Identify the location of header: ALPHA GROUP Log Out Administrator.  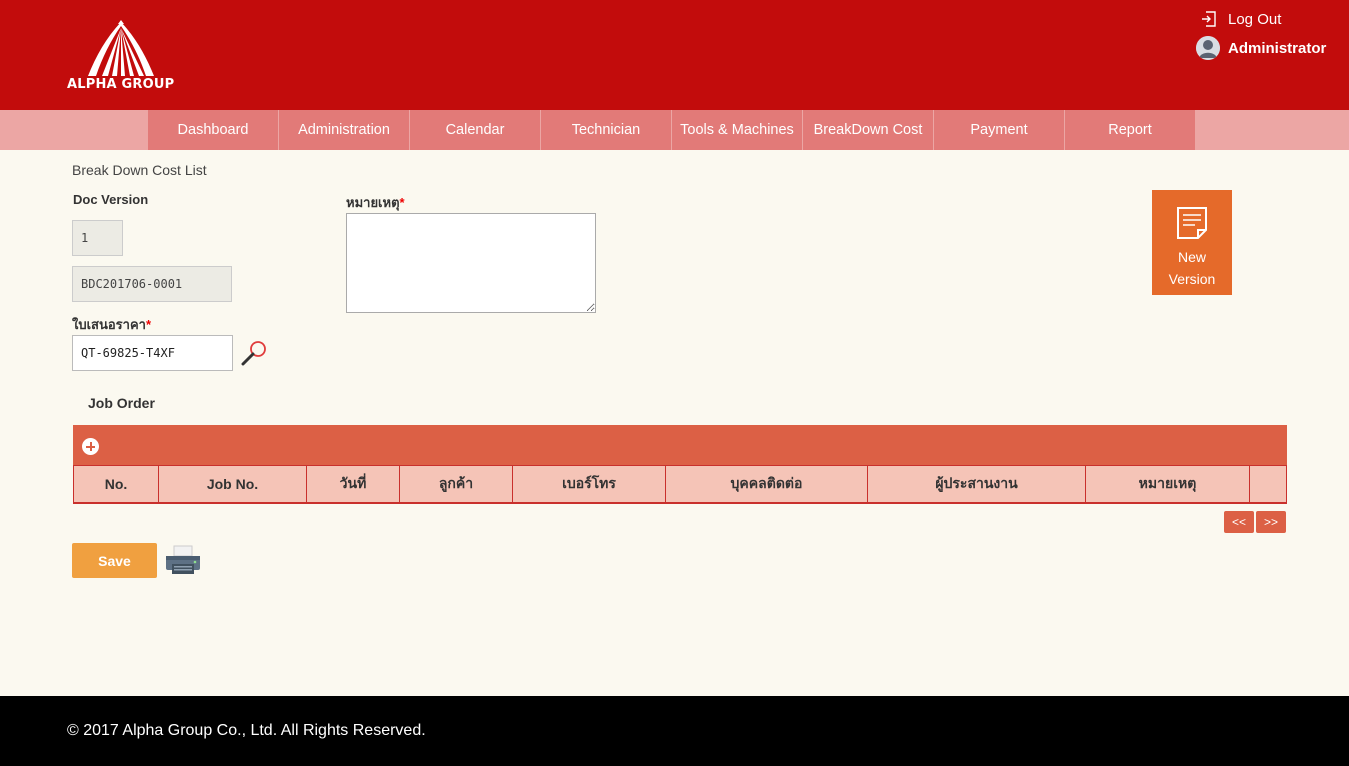
(674, 55).